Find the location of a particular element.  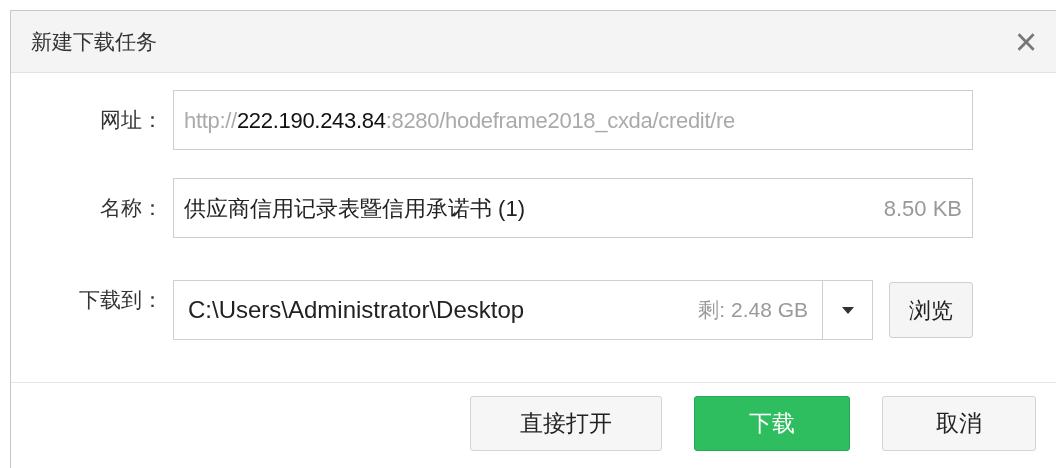

caret-icon is located at coordinates (847, 310).